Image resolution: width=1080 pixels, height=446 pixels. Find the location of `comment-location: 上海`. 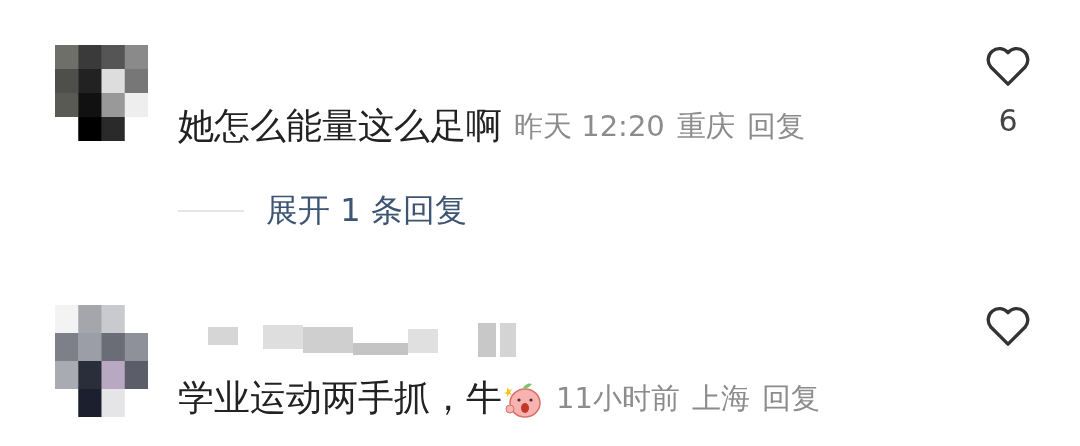

comment-location: 上海 is located at coordinates (720, 398).